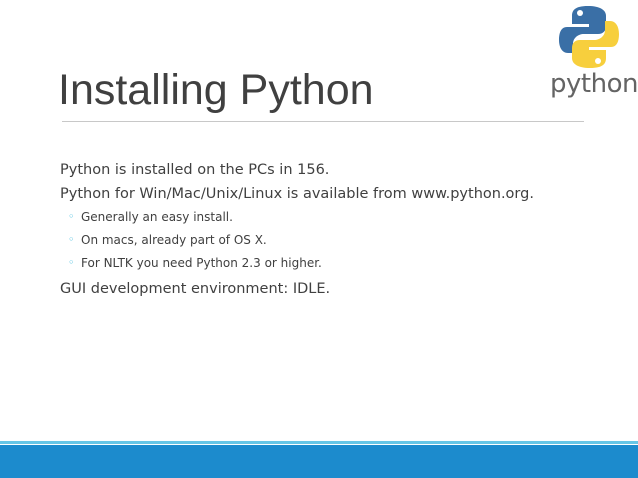 This screenshot has height=478, width=638. Describe the element at coordinates (195, 289) in the screenshot. I see `paragraph-idle: GUI development environment: IDLE.` at that location.